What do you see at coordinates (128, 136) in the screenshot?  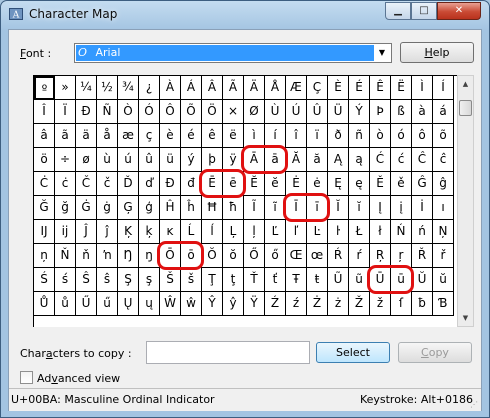 I see `char-cell: æ` at bounding box center [128, 136].